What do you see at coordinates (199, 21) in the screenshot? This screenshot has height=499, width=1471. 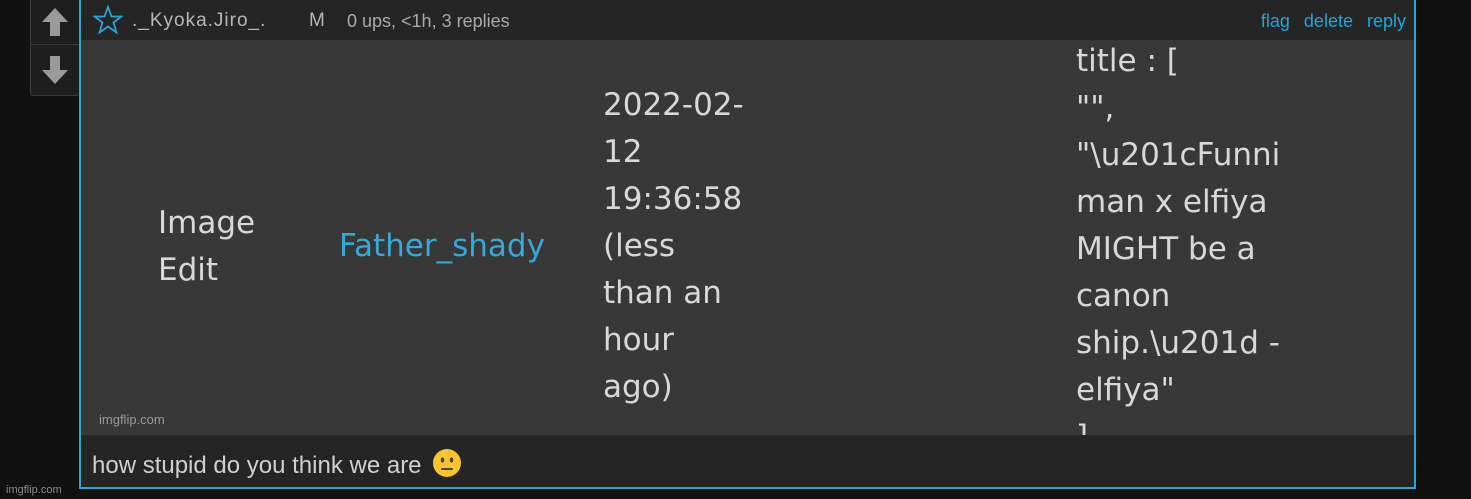 I see `username-link: ._Kyoka.Jiro_.` at bounding box center [199, 21].